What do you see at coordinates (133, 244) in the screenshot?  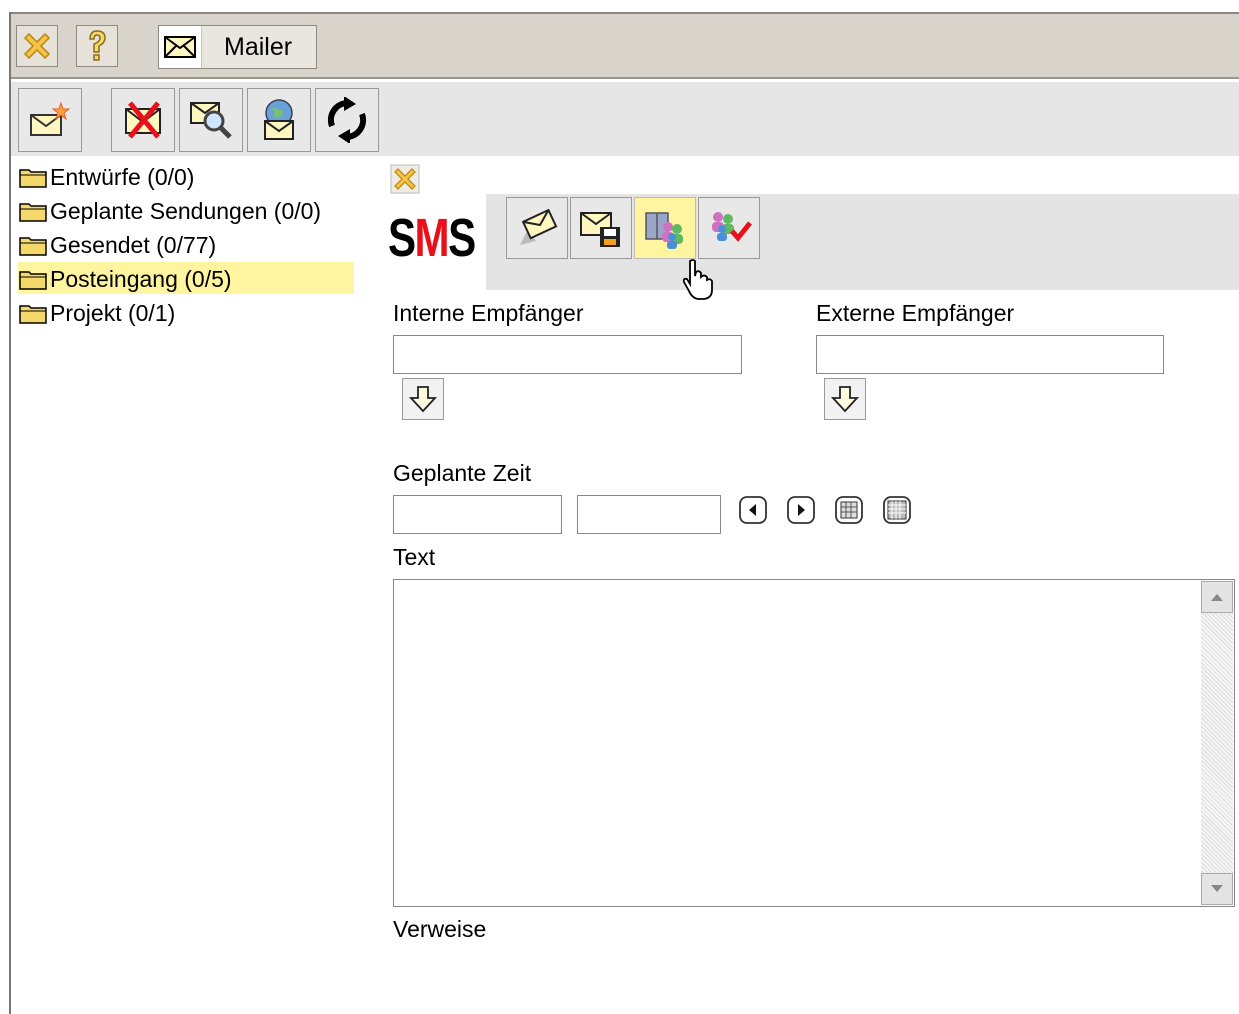 I see `folder-label: Gesendet (0/77)` at bounding box center [133, 244].